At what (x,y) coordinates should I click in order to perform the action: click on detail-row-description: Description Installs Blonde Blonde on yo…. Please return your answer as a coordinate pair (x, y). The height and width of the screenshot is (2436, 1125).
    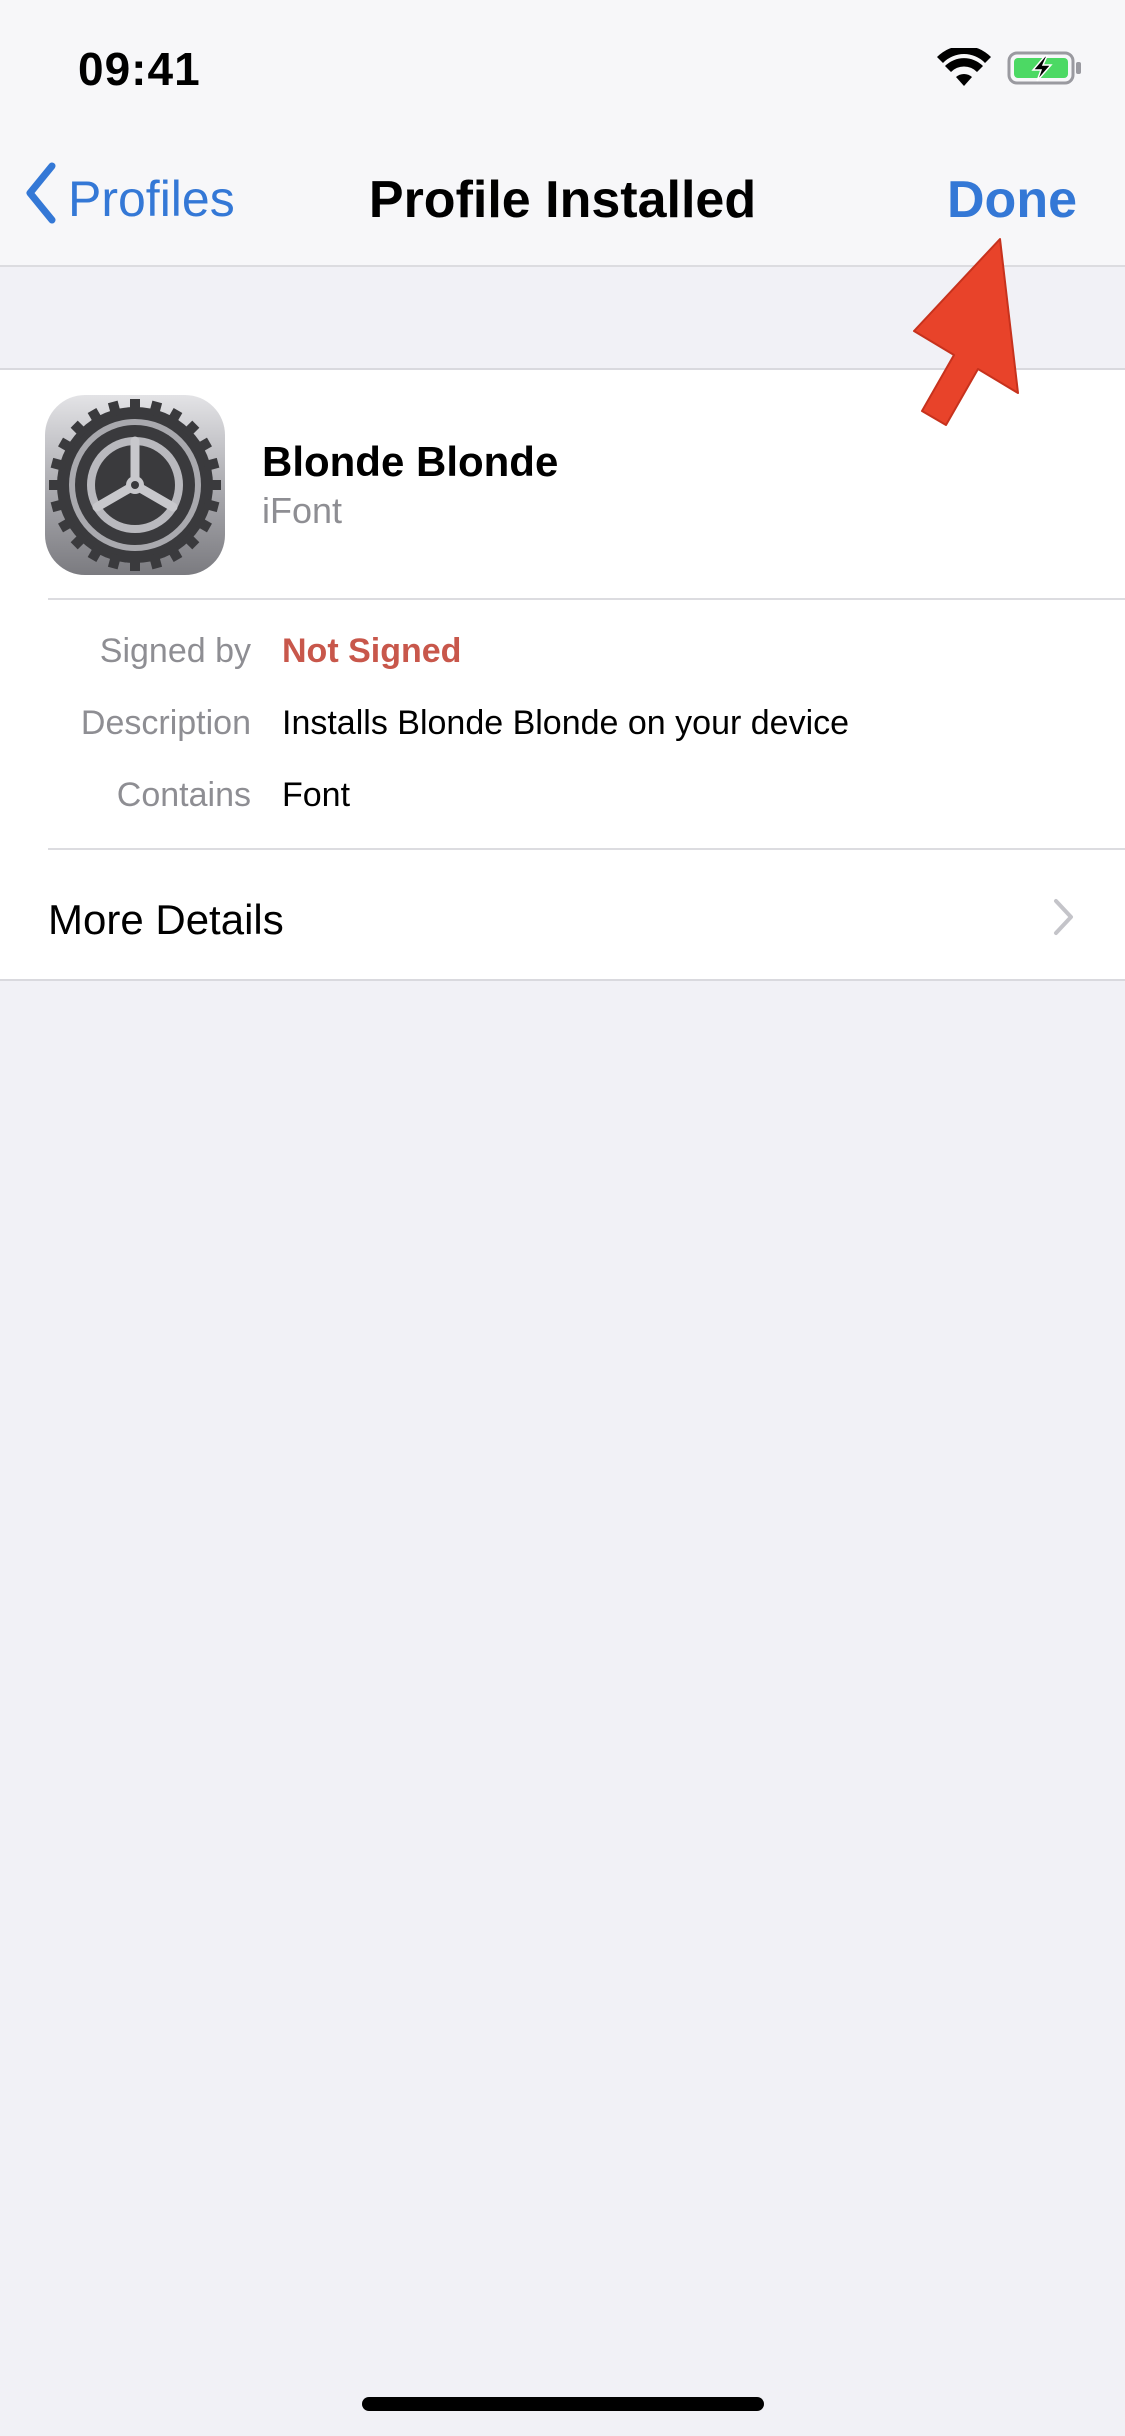
    Looking at the image, I should click on (562, 734).